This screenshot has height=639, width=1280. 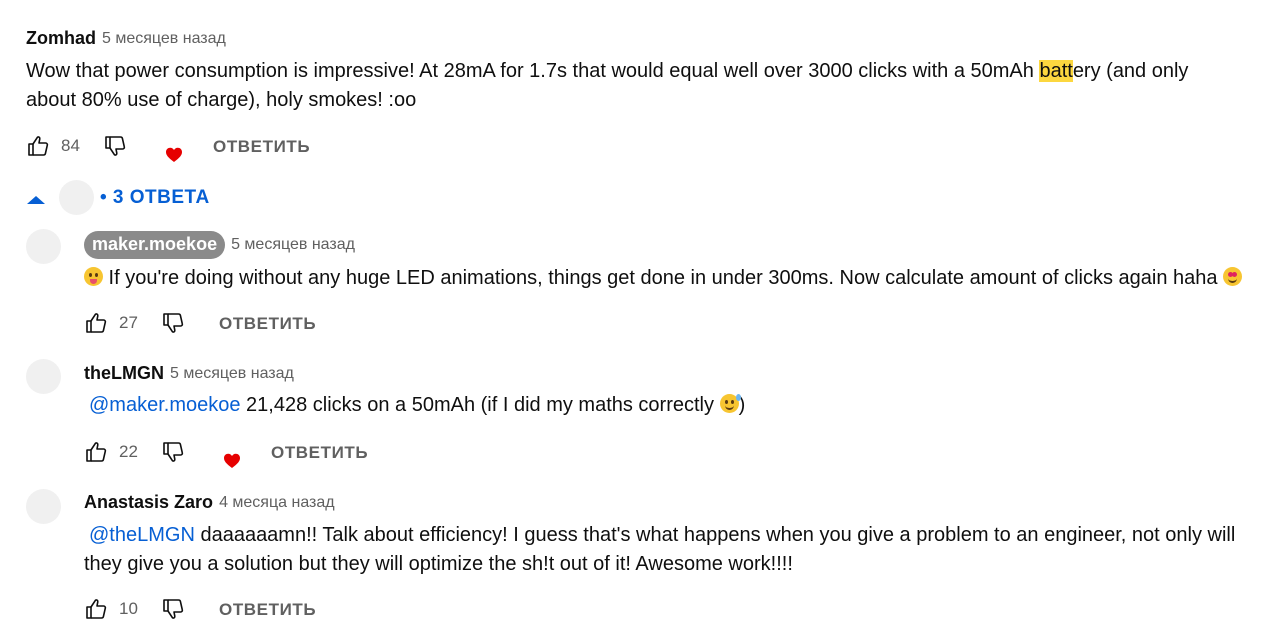 What do you see at coordinates (76, 197) in the screenshot?
I see `replies-avatar` at bounding box center [76, 197].